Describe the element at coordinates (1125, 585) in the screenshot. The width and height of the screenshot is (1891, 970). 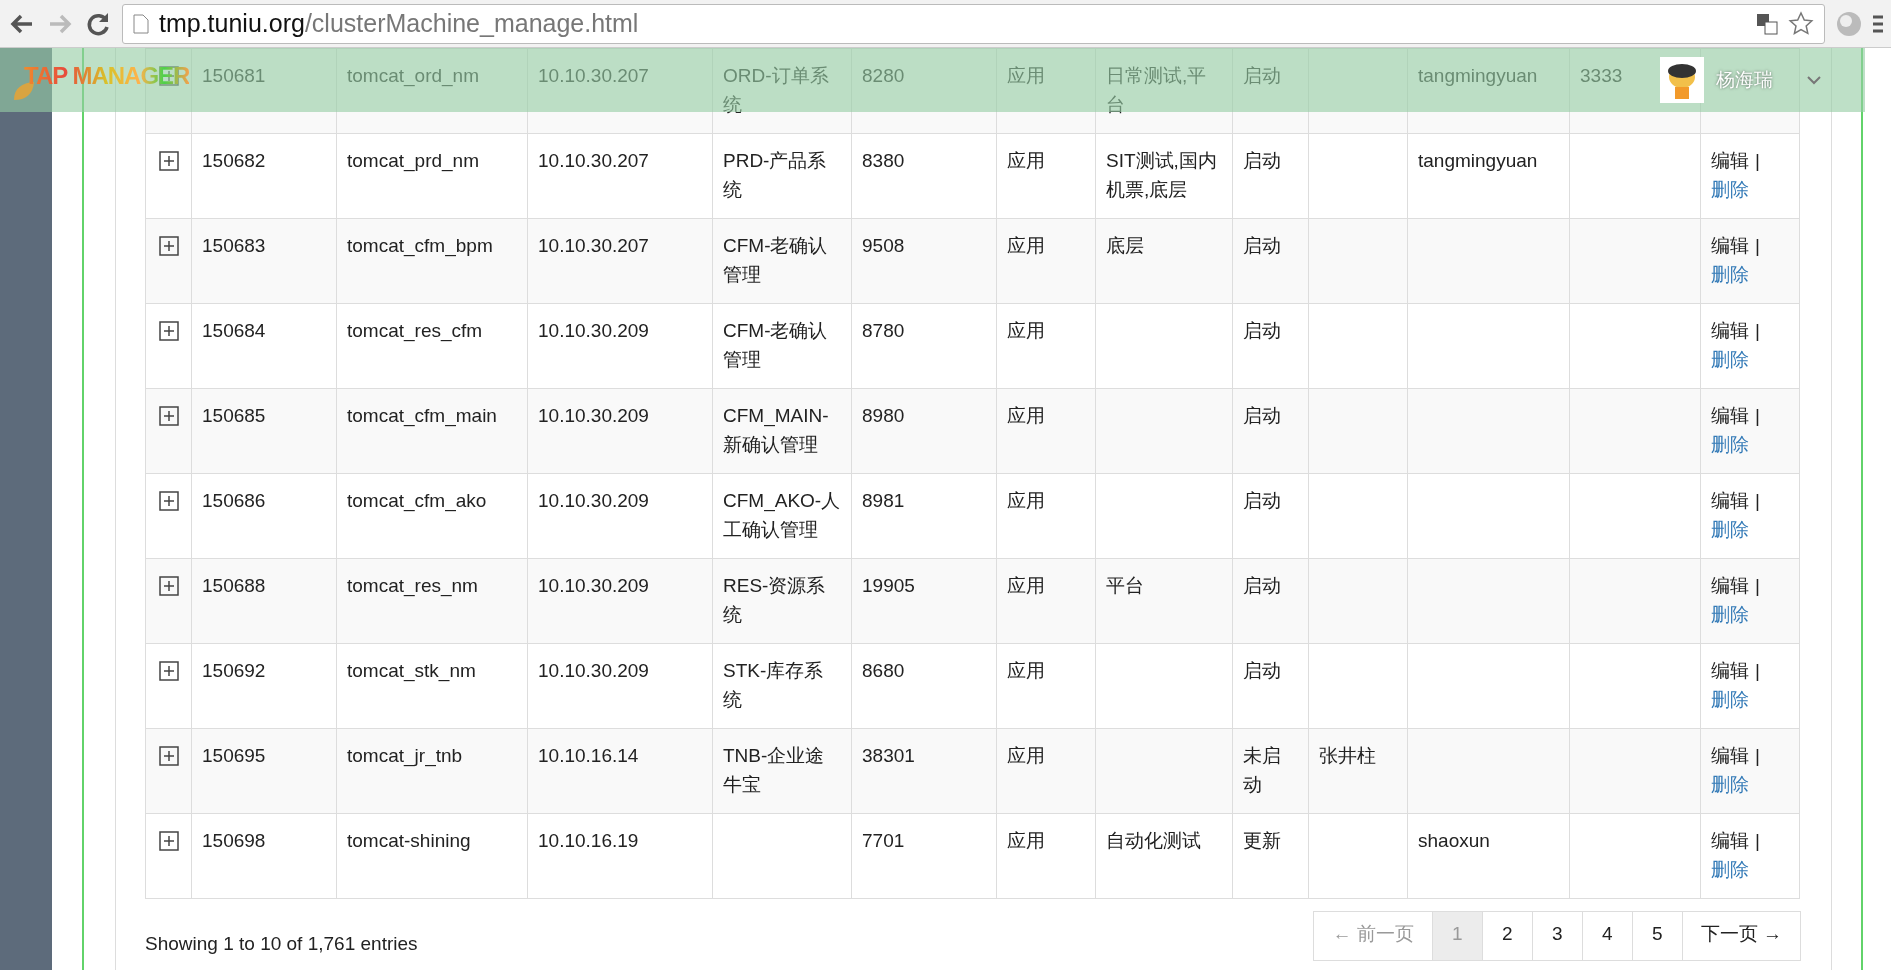
I see `tag-cell: 平台` at that location.